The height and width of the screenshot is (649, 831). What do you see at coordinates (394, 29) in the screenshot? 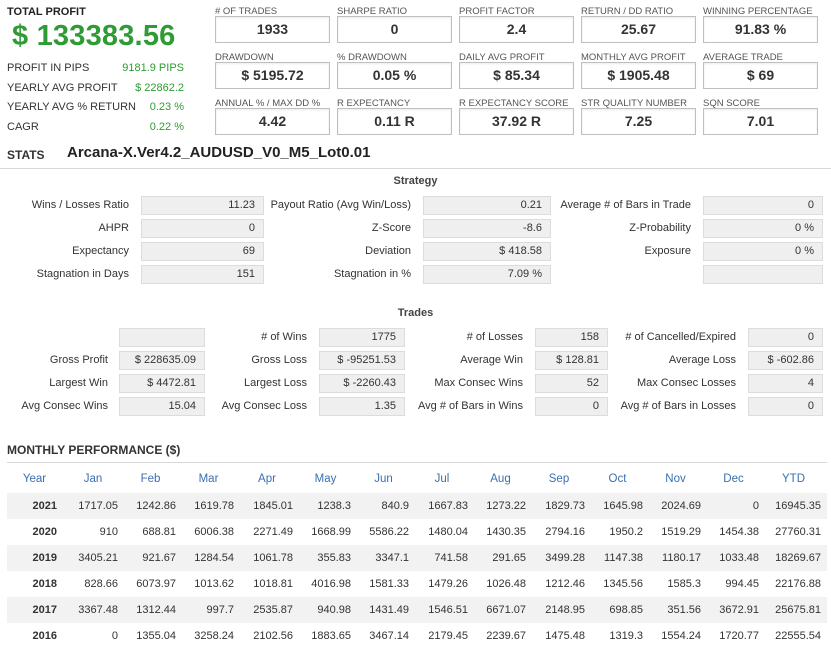
I see `metric-value: 0` at bounding box center [394, 29].